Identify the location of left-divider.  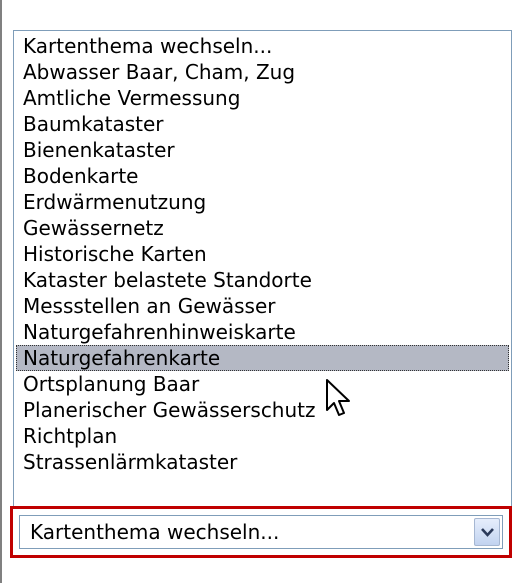
(1, 291).